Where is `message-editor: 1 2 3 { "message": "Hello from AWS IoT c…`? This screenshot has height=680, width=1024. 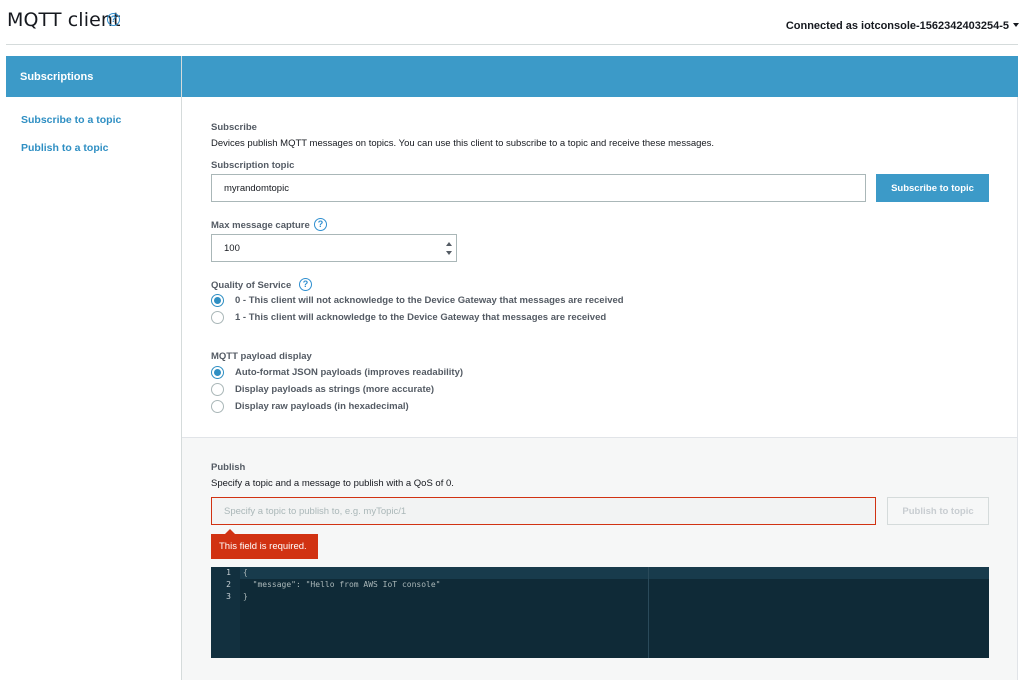 message-editor: 1 2 3 { "message": "Hello from AWS IoT c… is located at coordinates (600, 612).